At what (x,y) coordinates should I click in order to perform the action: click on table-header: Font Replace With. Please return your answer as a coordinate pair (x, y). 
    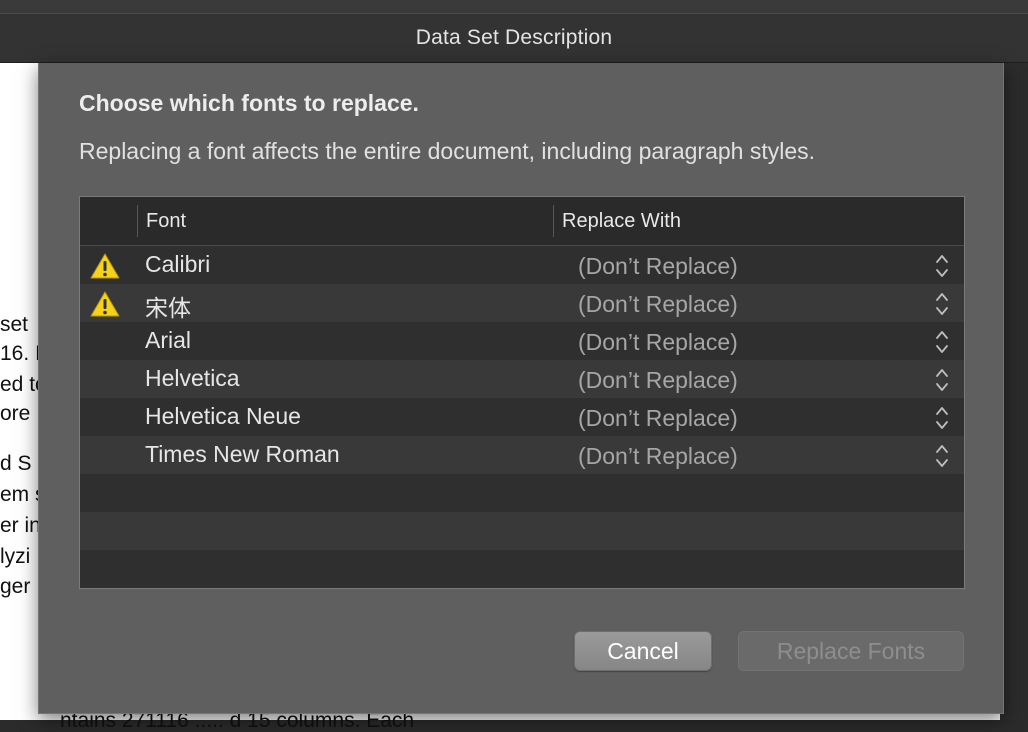
    Looking at the image, I should click on (522, 221).